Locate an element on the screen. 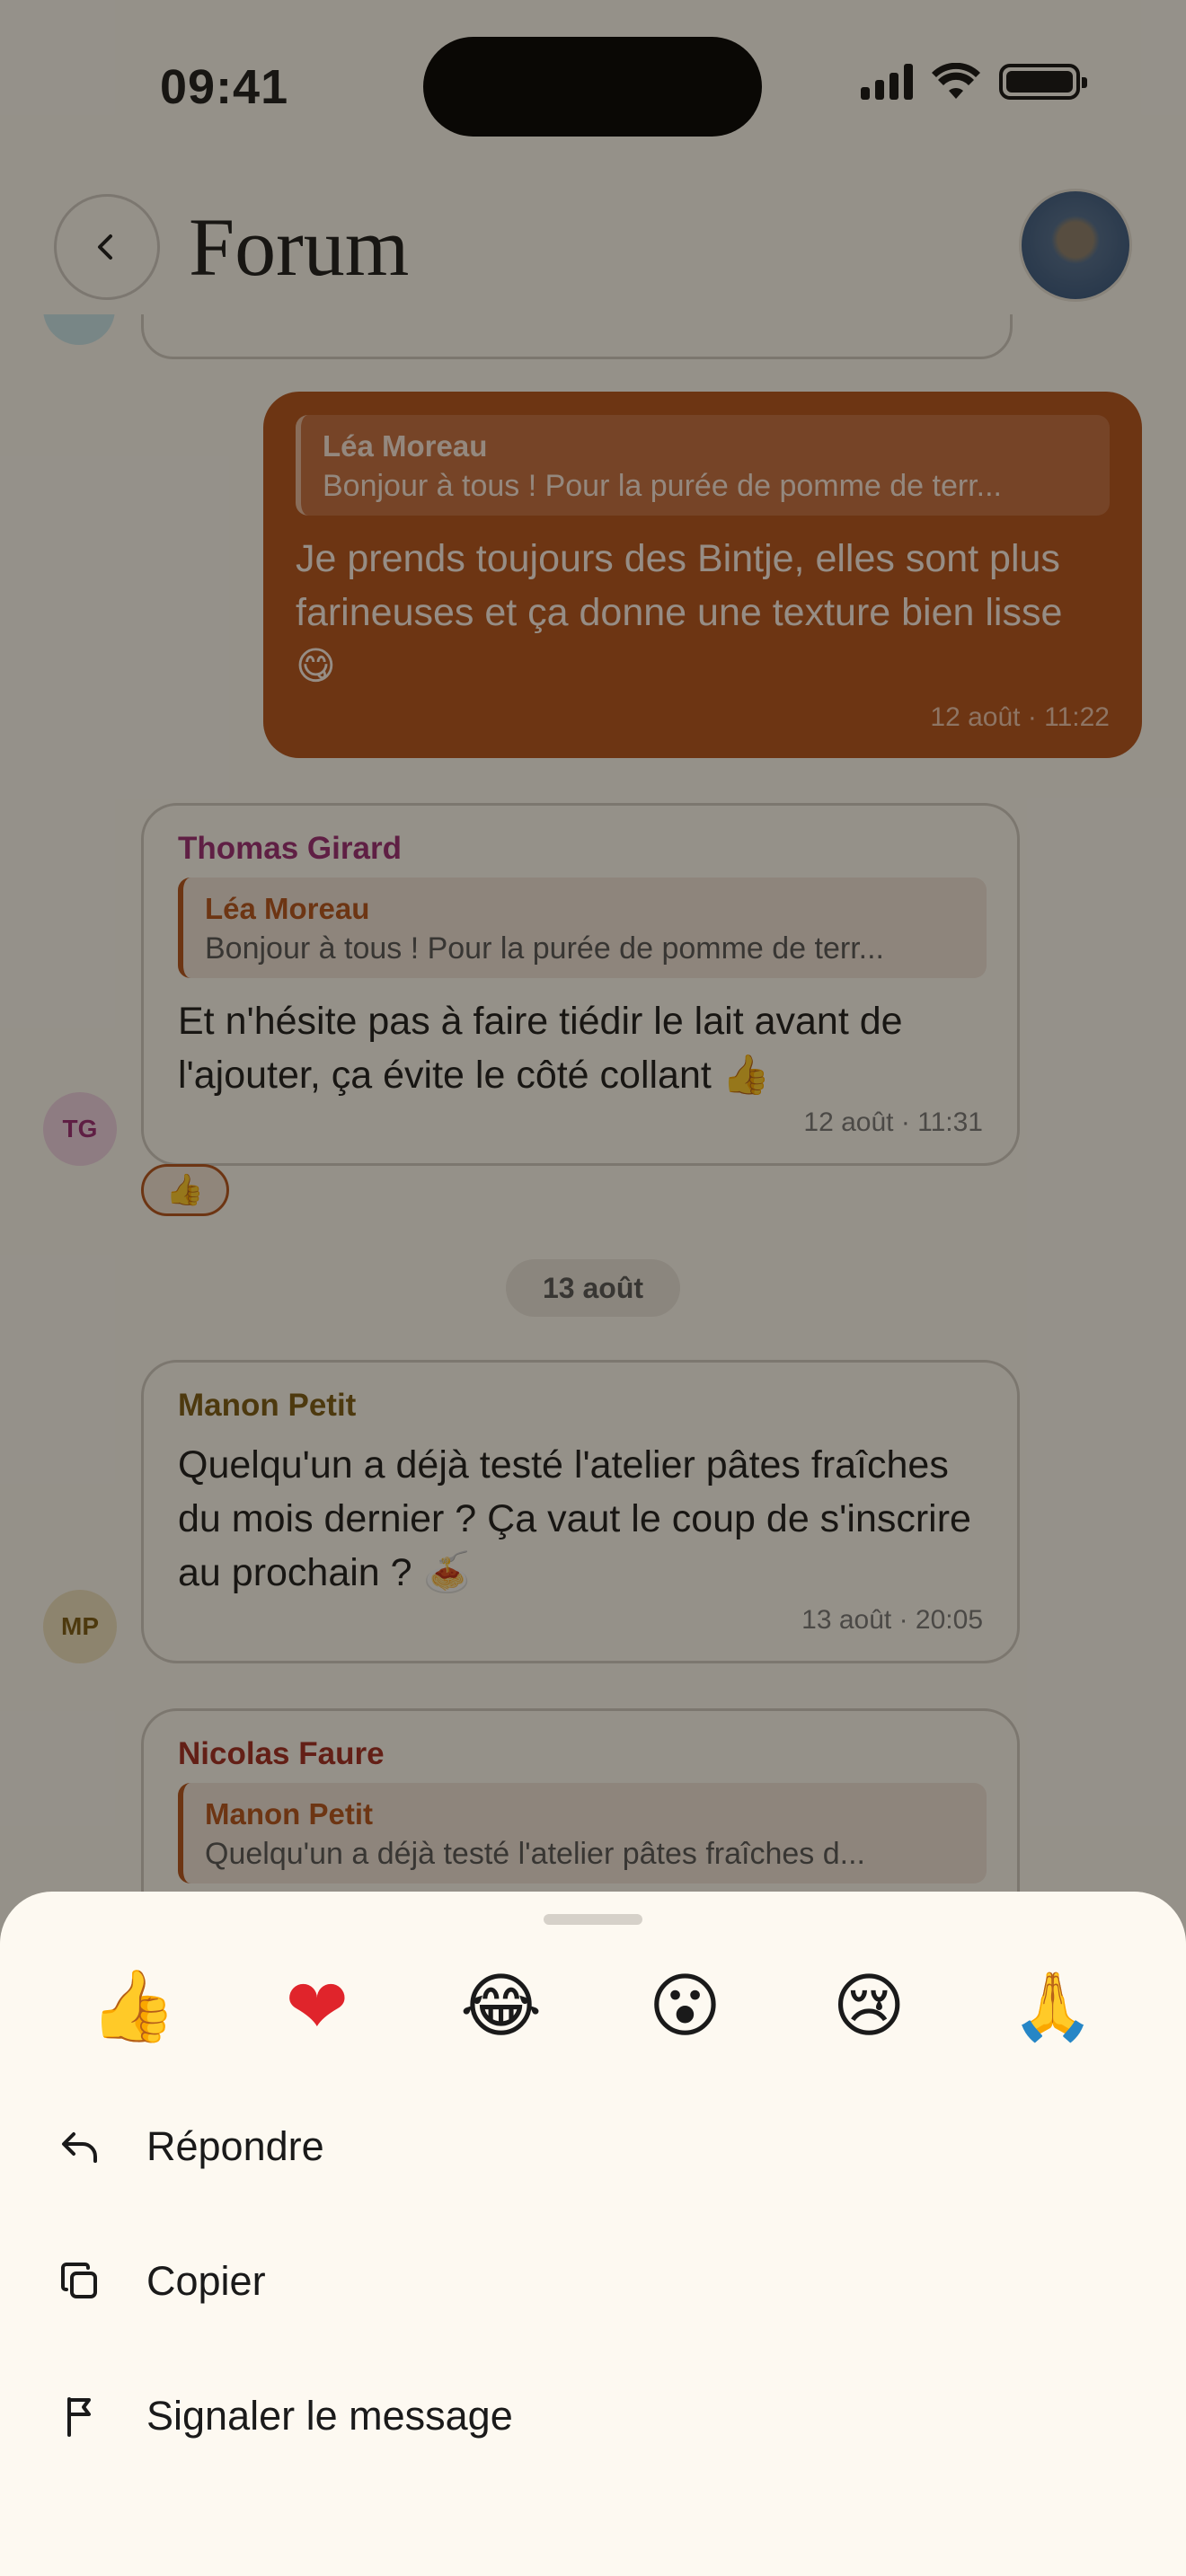 This screenshot has height=2576, width=1186. reply-arrow-icon is located at coordinates (80, 2146).